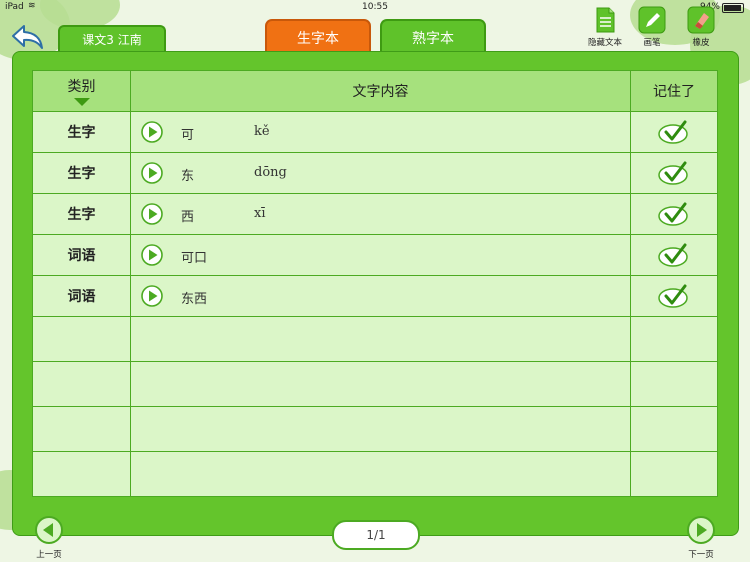 This screenshot has height=562, width=750. What do you see at coordinates (188, 217) in the screenshot?
I see `word-text: 西` at bounding box center [188, 217].